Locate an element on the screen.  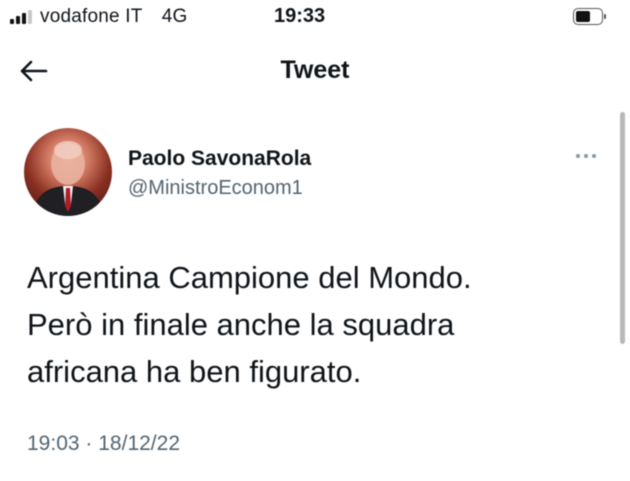
tweet-text-line: Argentina Campione del Mondo. is located at coordinates (249, 277).